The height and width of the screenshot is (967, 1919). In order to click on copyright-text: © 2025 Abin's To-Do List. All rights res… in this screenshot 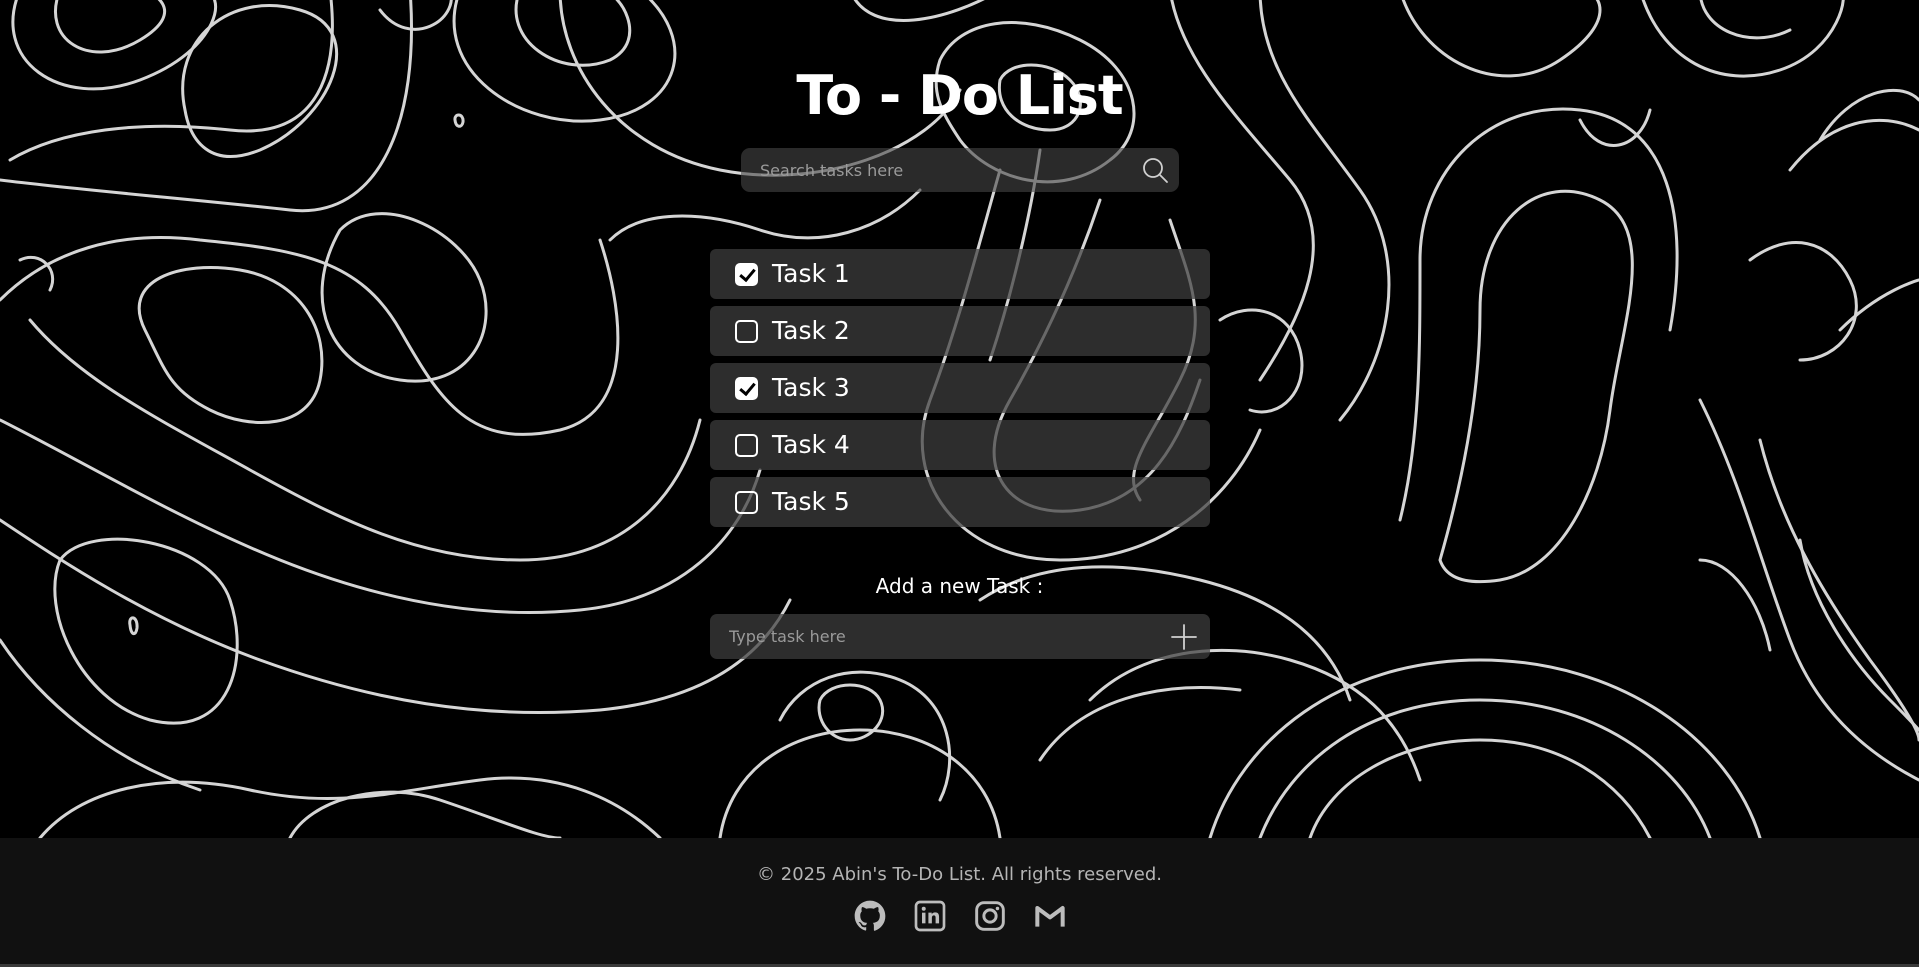, I will do `click(959, 874)`.